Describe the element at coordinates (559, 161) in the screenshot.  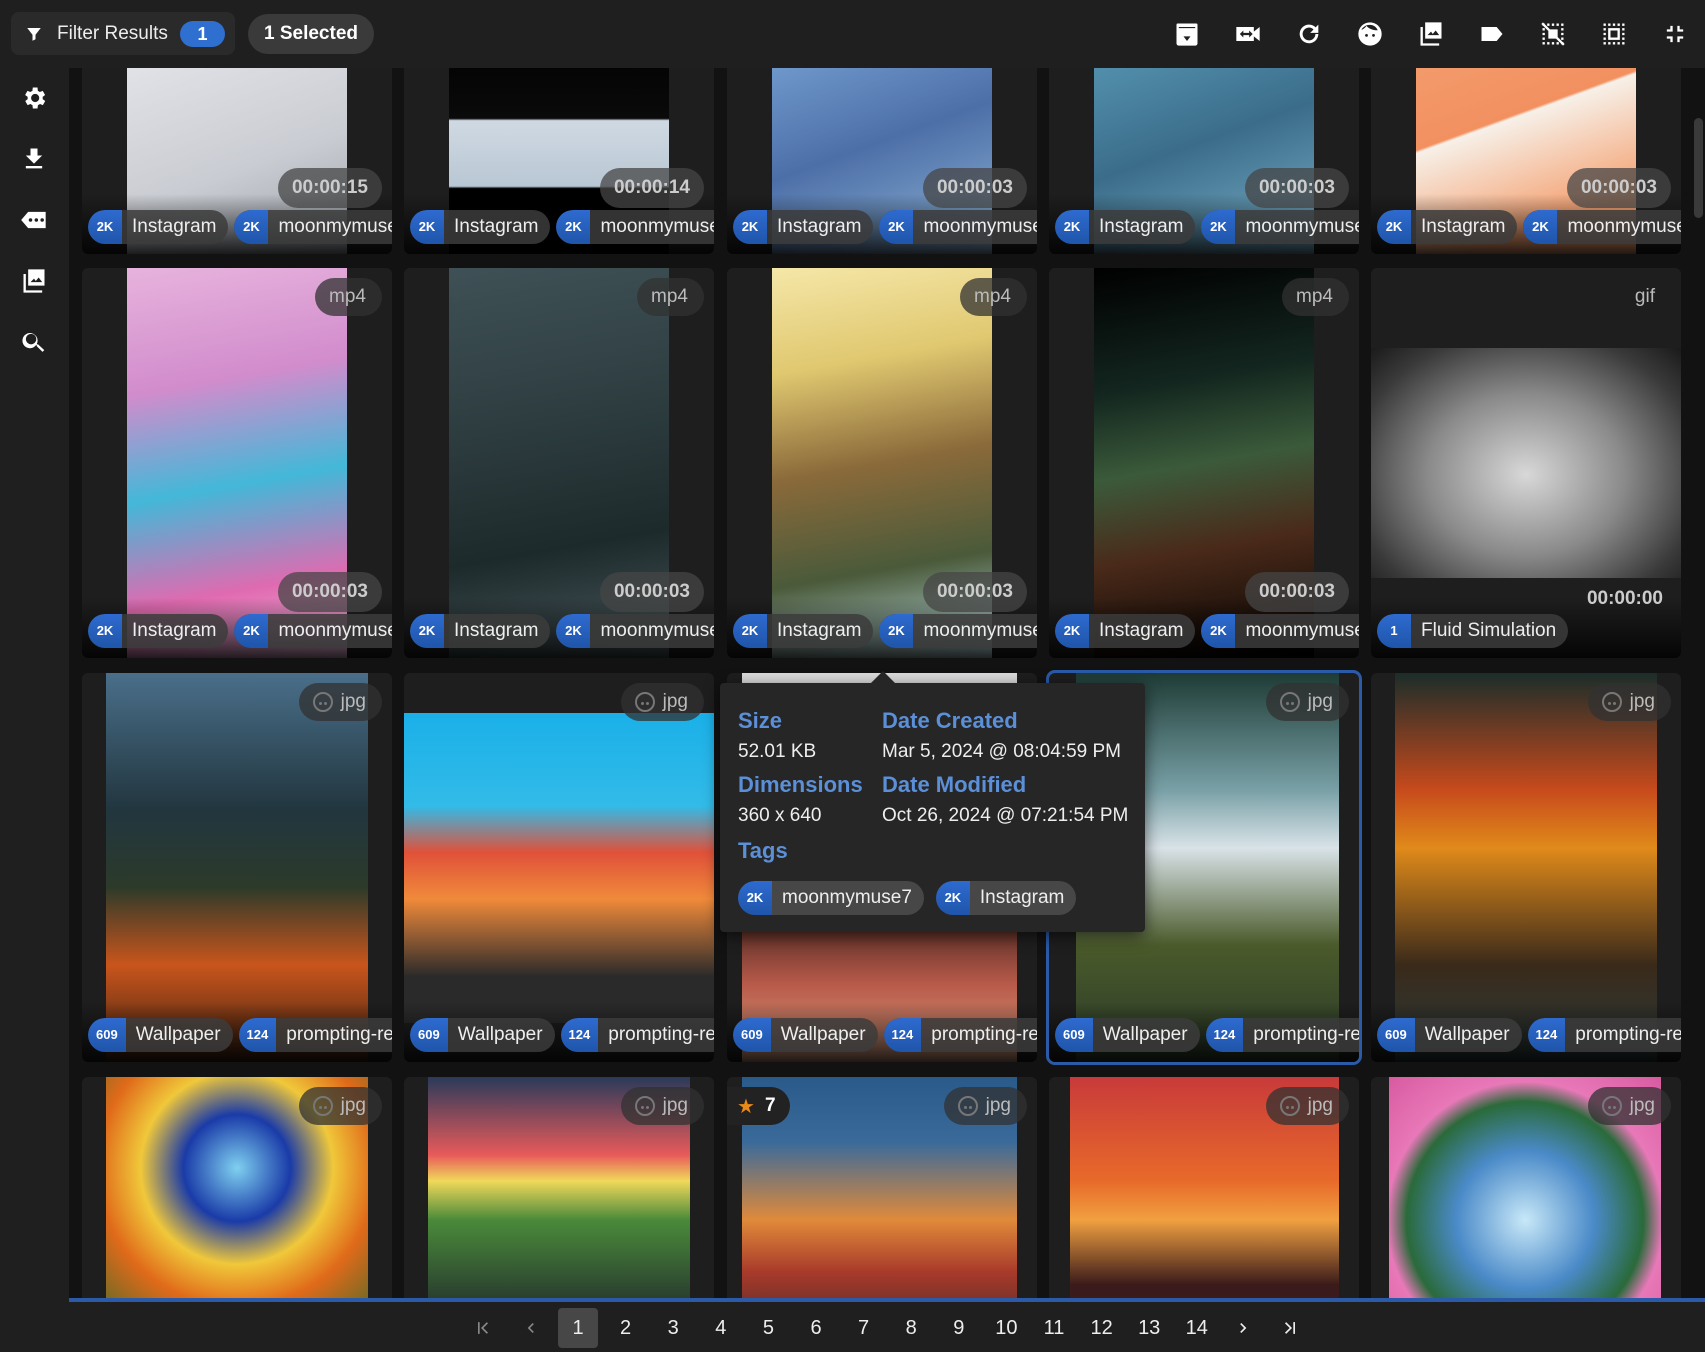
I see `media-card: 00:00:14 2KInstagram2Kmoonmymuse7` at that location.